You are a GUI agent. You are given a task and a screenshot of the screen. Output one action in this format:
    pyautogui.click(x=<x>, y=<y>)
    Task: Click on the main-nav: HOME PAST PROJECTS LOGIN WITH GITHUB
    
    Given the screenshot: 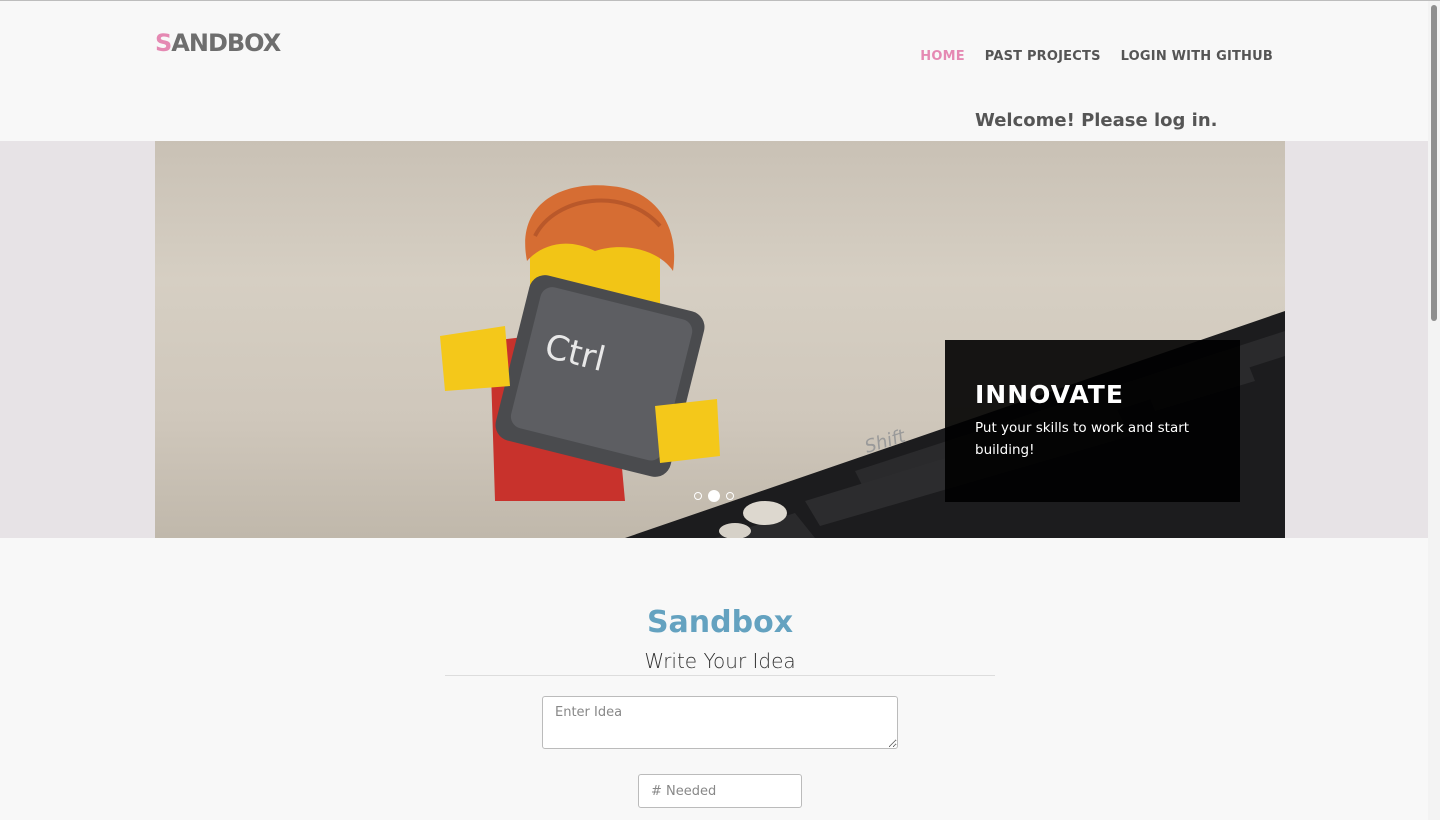 What is the action you would take?
    pyautogui.click(x=1096, y=56)
    